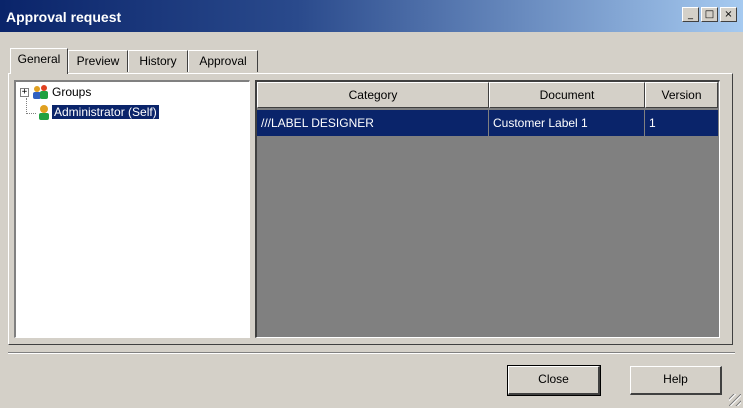 This screenshot has width=743, height=408. I want to click on column-header-version: Version, so click(681, 95).